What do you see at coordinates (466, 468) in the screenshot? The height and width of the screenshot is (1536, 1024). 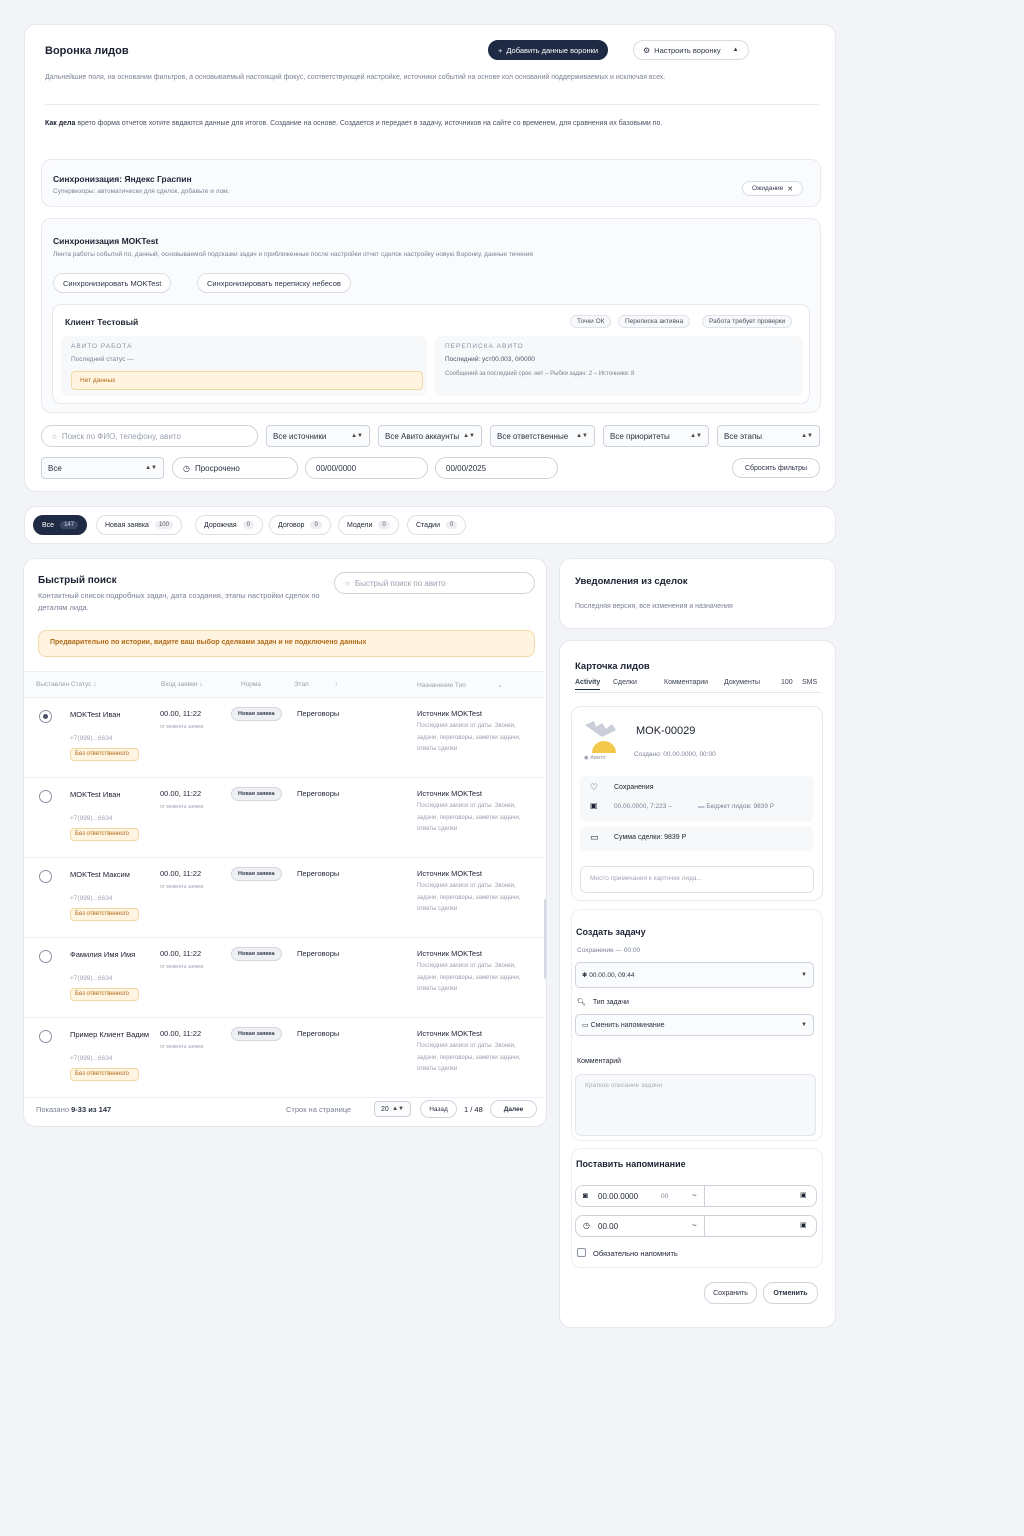 I see `date-to-value: 00/00/2025` at bounding box center [466, 468].